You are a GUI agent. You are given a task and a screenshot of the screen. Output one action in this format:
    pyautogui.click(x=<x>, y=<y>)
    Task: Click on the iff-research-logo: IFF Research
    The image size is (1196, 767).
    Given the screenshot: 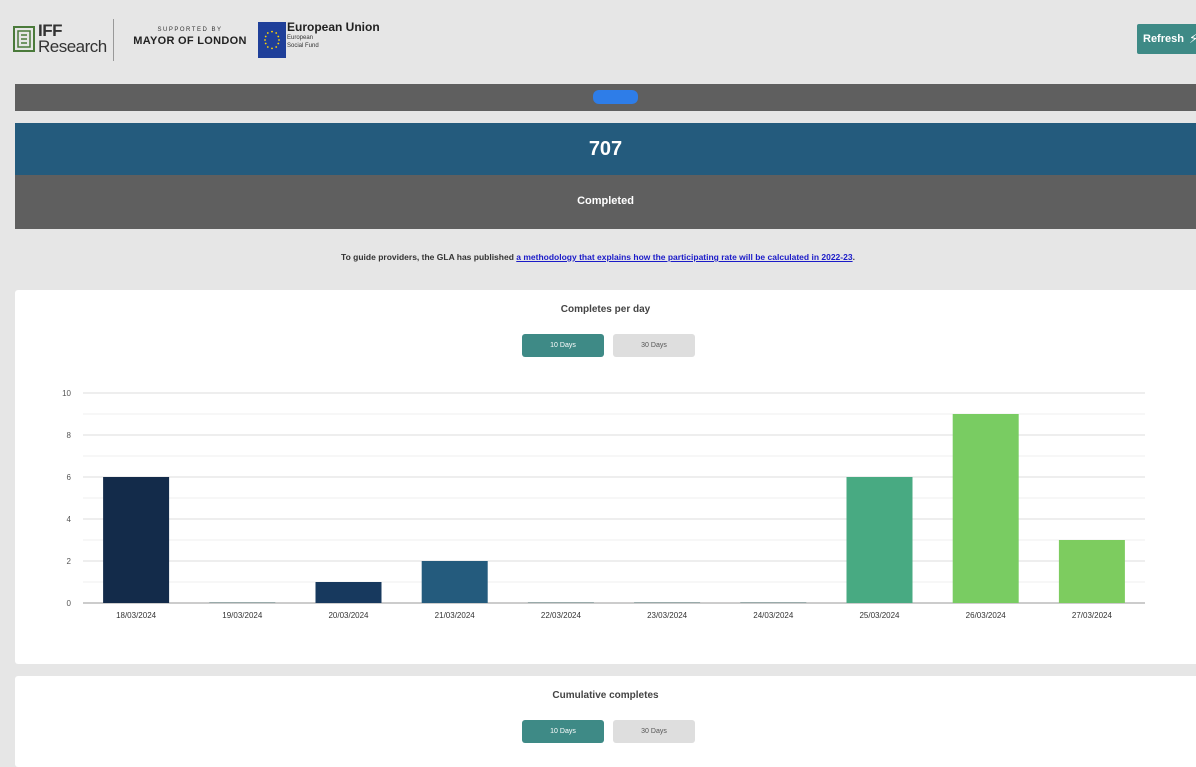 What is the action you would take?
    pyautogui.click(x=60, y=39)
    